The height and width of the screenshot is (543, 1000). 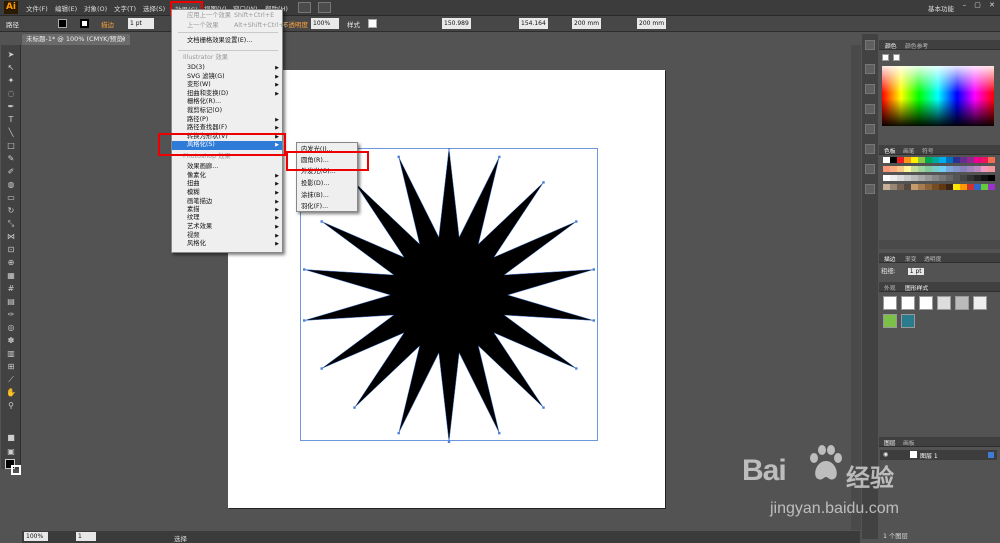 What do you see at coordinates (11, 406) in the screenshot?
I see `zoom-tool-icon: ⚲` at bounding box center [11, 406].